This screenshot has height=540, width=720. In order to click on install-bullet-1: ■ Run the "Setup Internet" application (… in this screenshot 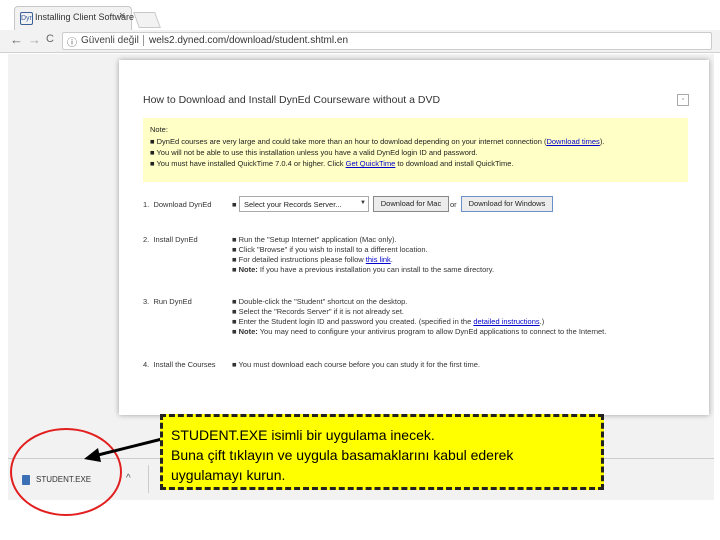, I will do `click(314, 239)`.